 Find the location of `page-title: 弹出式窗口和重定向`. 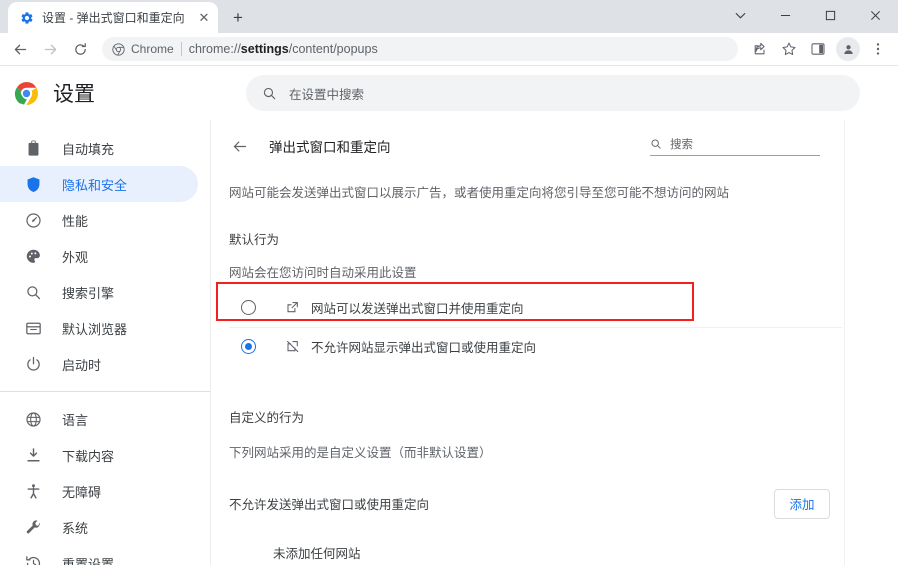

page-title: 弹出式窗口和重定向 is located at coordinates (330, 147).